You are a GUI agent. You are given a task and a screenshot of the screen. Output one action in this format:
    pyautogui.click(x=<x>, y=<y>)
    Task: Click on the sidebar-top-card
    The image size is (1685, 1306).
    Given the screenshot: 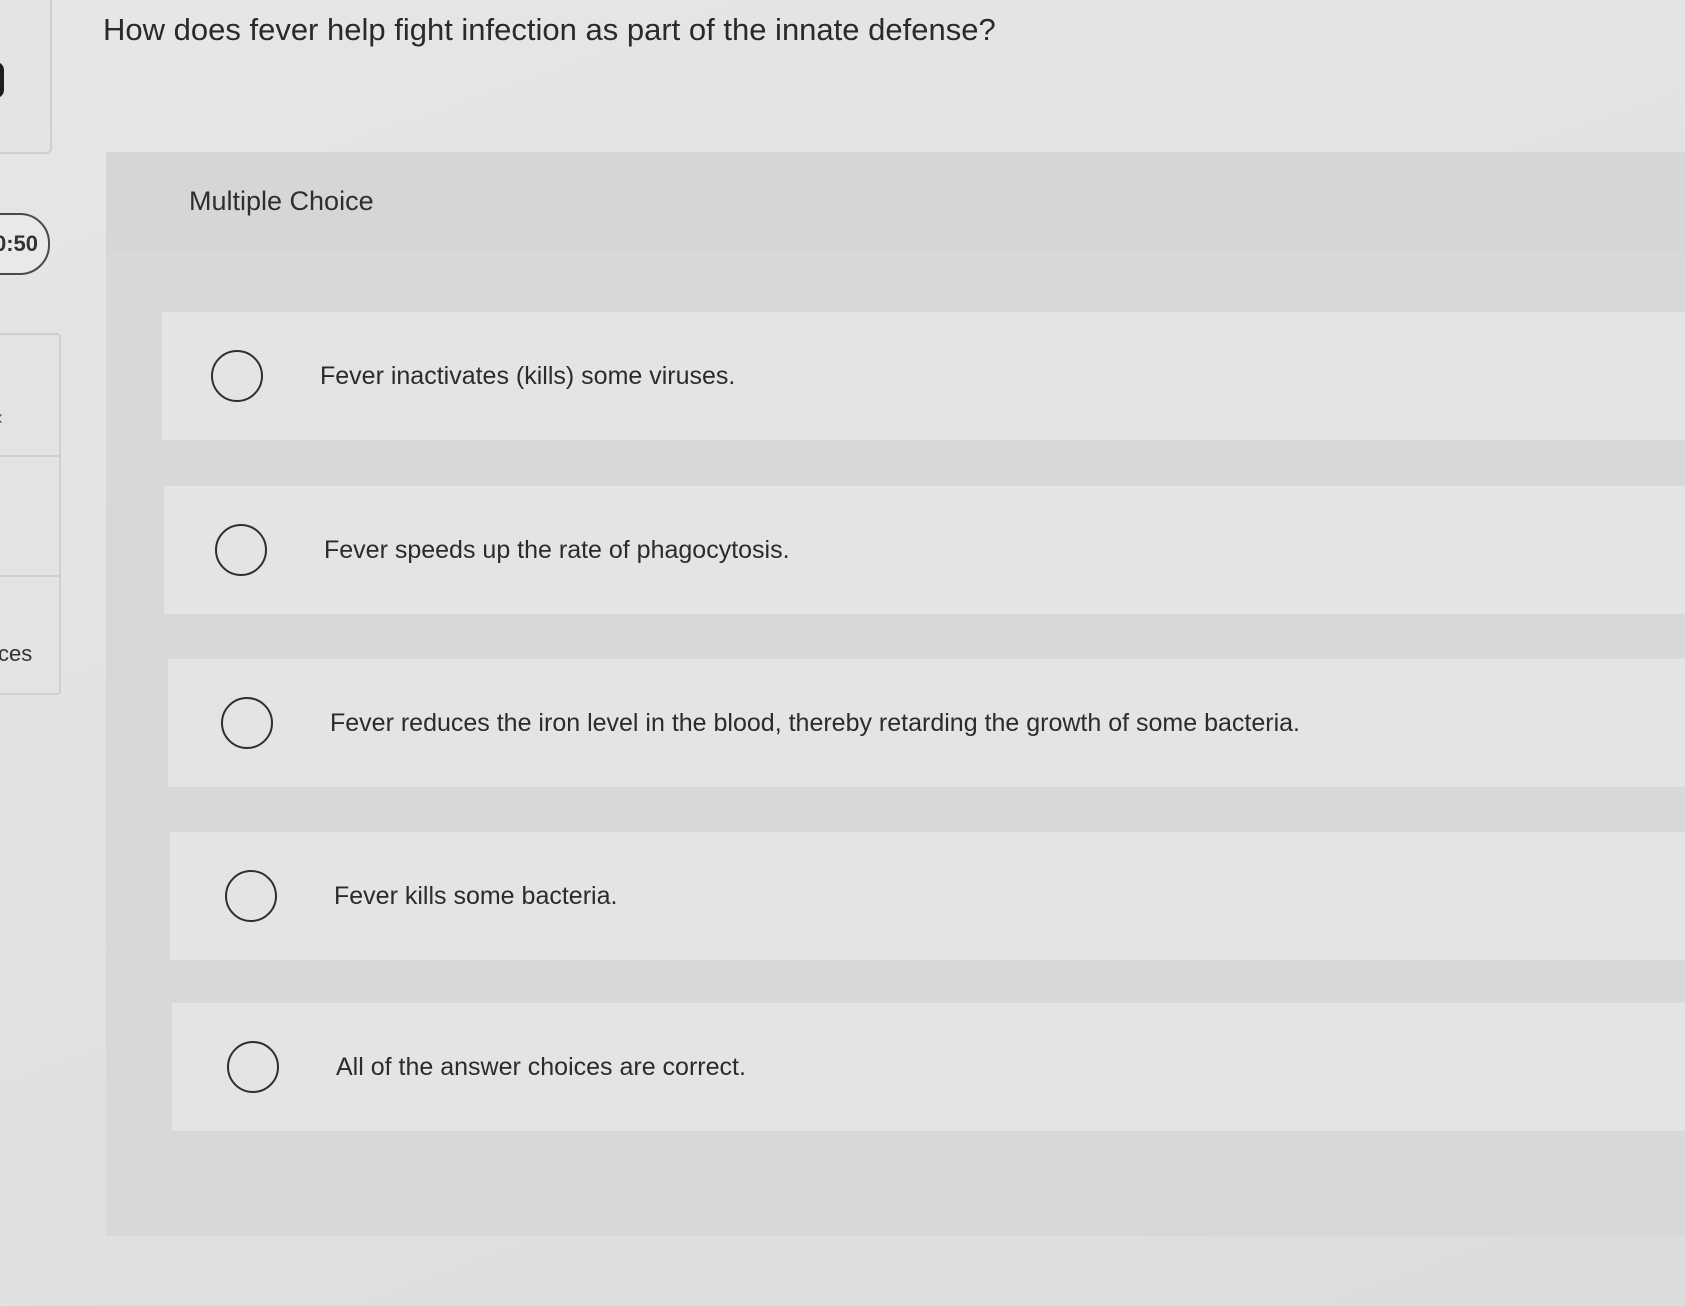 What is the action you would take?
    pyautogui.click(x=26, y=77)
    